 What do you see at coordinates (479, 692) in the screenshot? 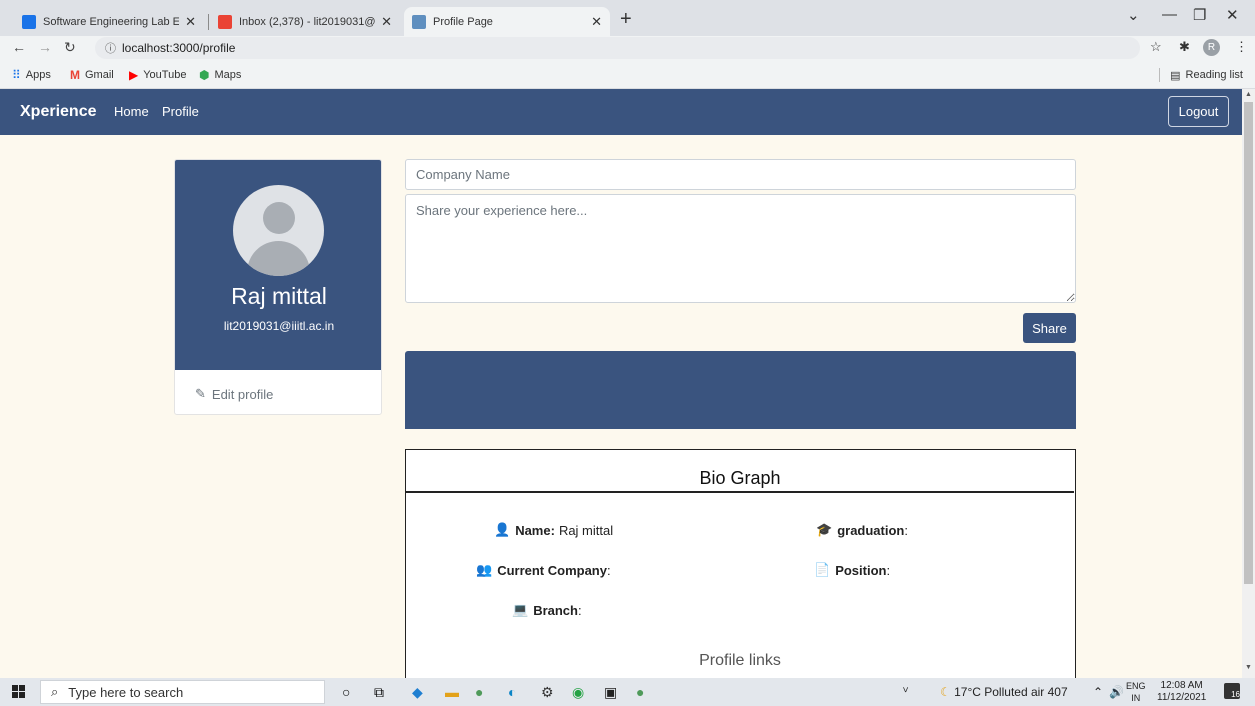
I see `chrome-profile-icon: ●` at bounding box center [479, 692].